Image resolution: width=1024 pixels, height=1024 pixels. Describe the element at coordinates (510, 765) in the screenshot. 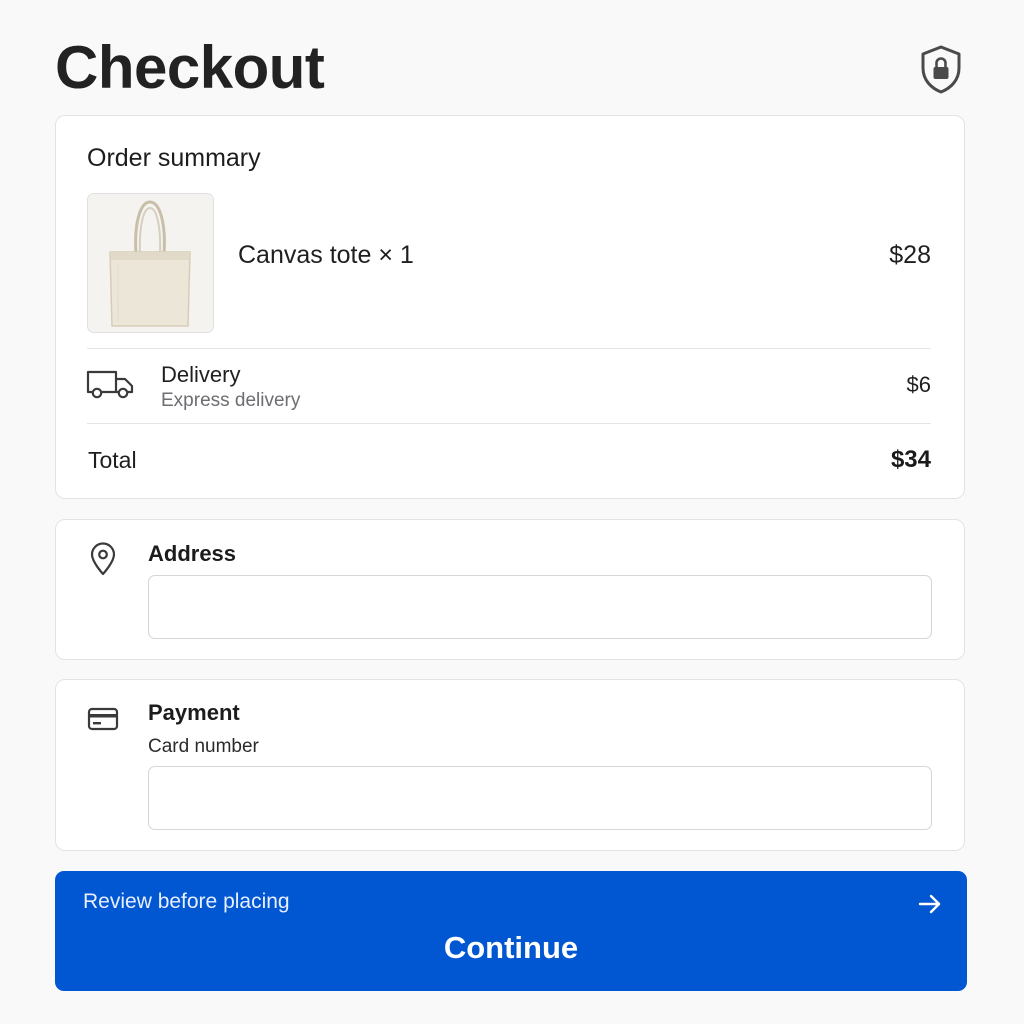

I see `payment-card: Payment Card number` at that location.